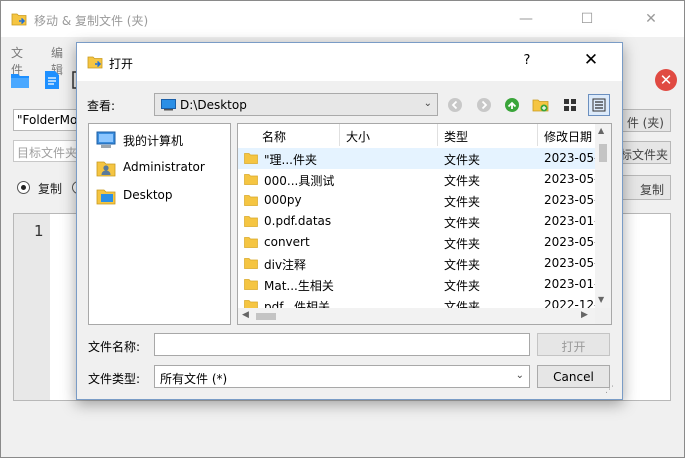 This screenshot has width=685, height=458. I want to click on document-icon, so click(52, 80).